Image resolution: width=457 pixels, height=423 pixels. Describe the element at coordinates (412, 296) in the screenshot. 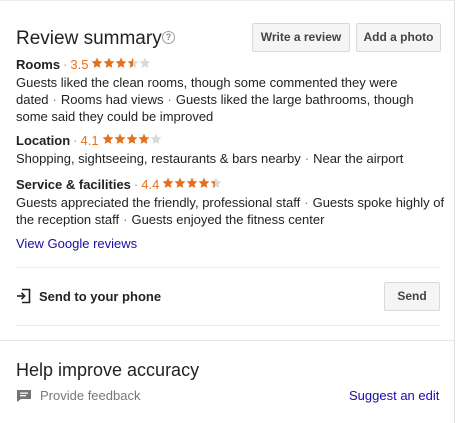

I see `send-button: Send` at that location.